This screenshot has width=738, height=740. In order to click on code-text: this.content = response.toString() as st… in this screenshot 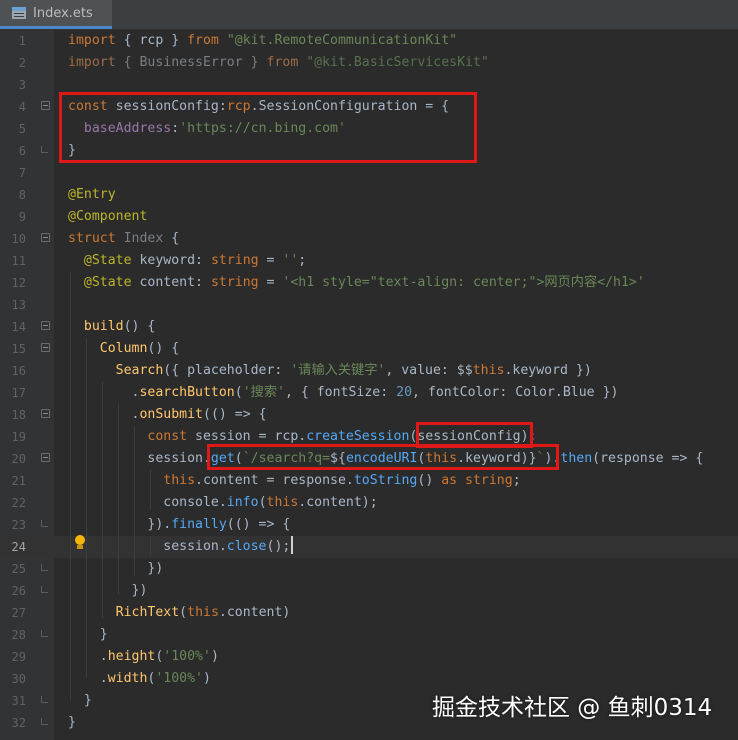, I will do `click(294, 481)`.